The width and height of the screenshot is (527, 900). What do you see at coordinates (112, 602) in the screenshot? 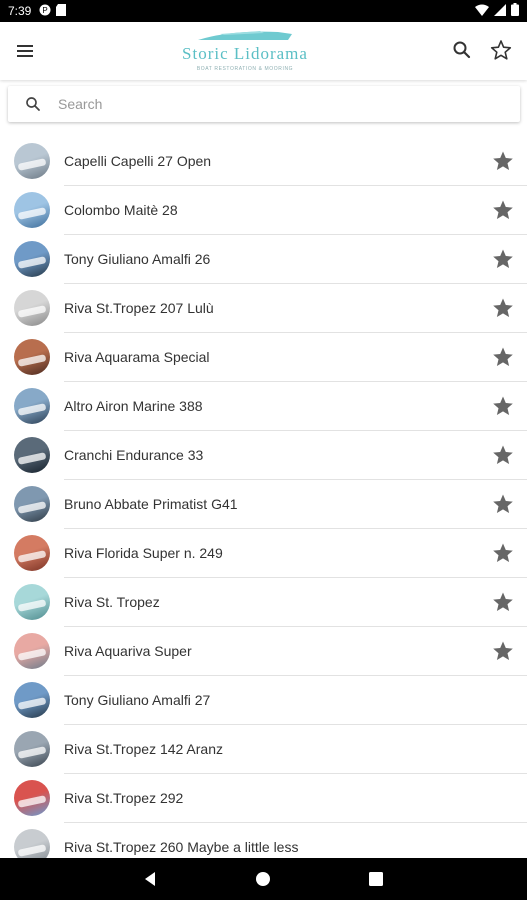
I see `boat-name: Riva St. Tropez` at bounding box center [112, 602].